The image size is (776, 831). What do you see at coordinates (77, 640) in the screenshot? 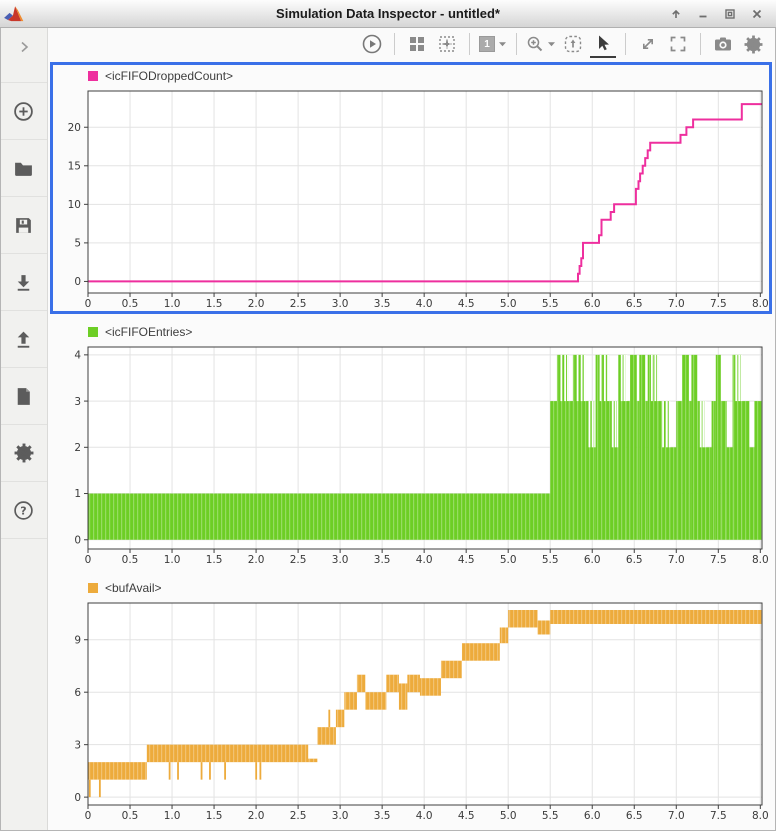
I see `svg-text: 9` at bounding box center [77, 640].